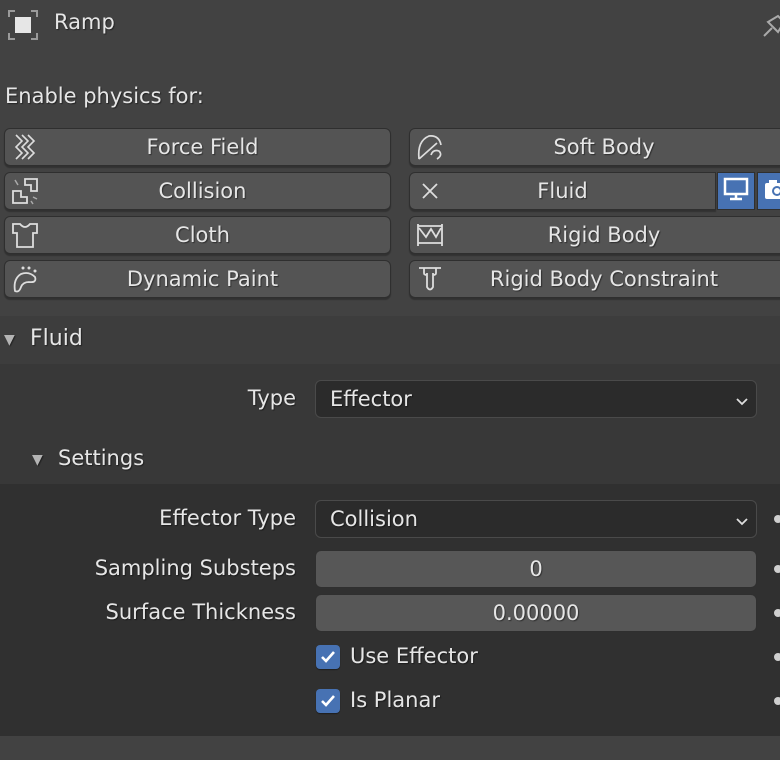 Image resolution: width=780 pixels, height=760 pixels. I want to click on enable-physics-label: Enable physics for:, so click(104, 96).